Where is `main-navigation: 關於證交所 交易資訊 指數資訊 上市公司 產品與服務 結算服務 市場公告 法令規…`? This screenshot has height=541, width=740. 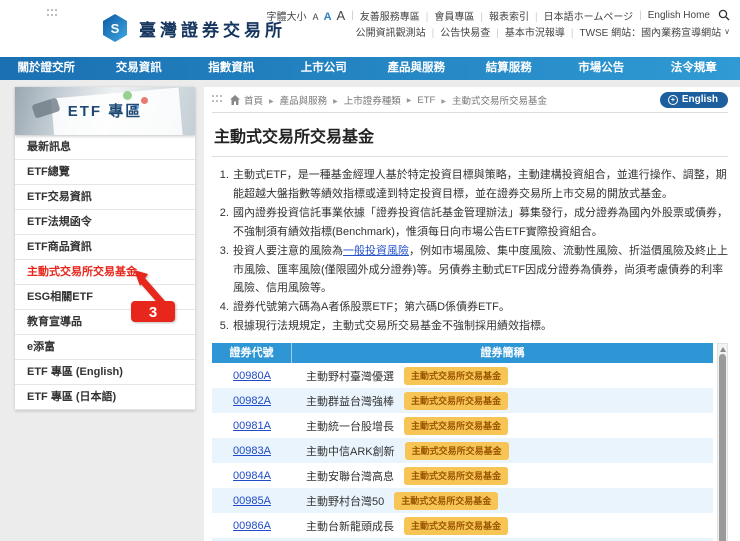 main-navigation: 關於證交所 交易資訊 指數資訊 上市公司 產品與服務 結算服務 市場公告 法令規… is located at coordinates (370, 68).